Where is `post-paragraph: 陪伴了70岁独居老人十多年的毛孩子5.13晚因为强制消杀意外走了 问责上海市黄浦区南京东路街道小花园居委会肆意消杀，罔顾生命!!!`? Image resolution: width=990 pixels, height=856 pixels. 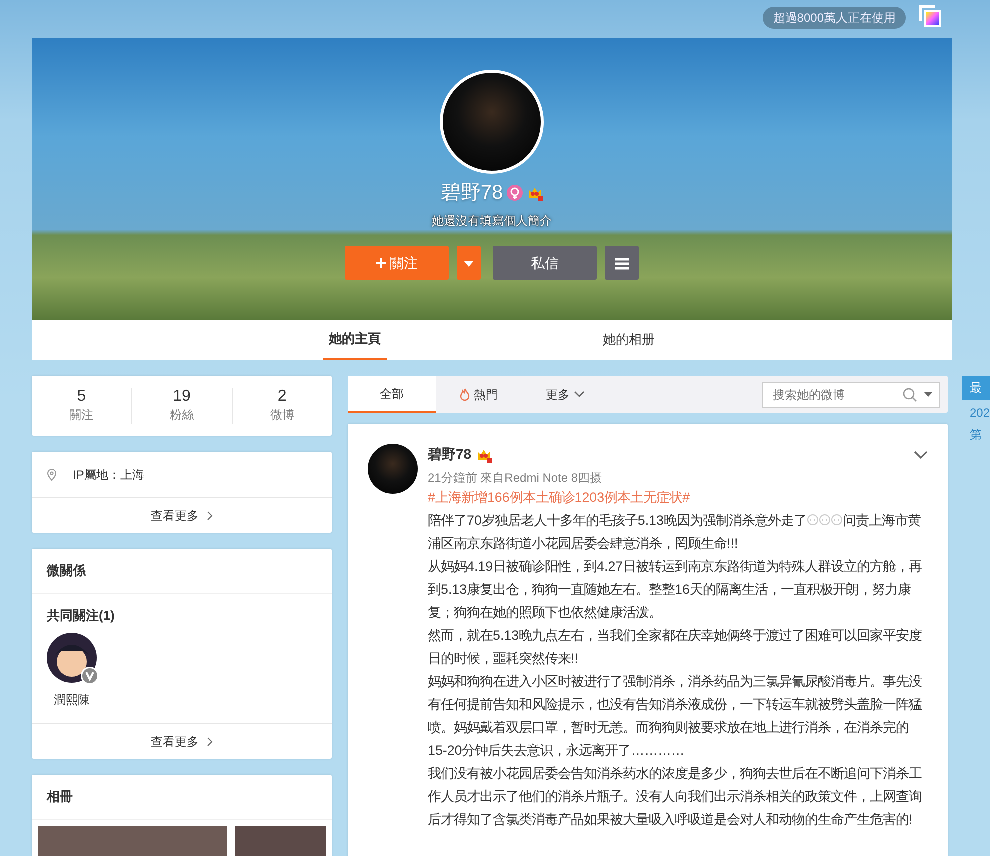 post-paragraph: 陪伴了70岁独居老人十多年的毛孩子5.13晚因为强制消杀意外走了 问责上海市黄浦区南京东路街道小花园居委会肆意消杀，罔顾生命!!! is located at coordinates (675, 532).